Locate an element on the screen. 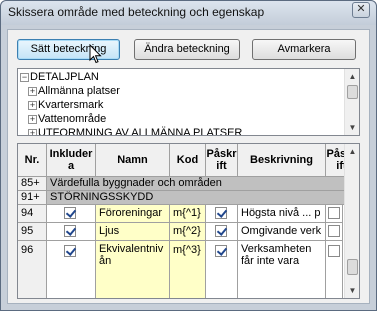 The height and width of the screenshot is (311, 377). col-header-nr: Nr. is located at coordinates (32, 160).